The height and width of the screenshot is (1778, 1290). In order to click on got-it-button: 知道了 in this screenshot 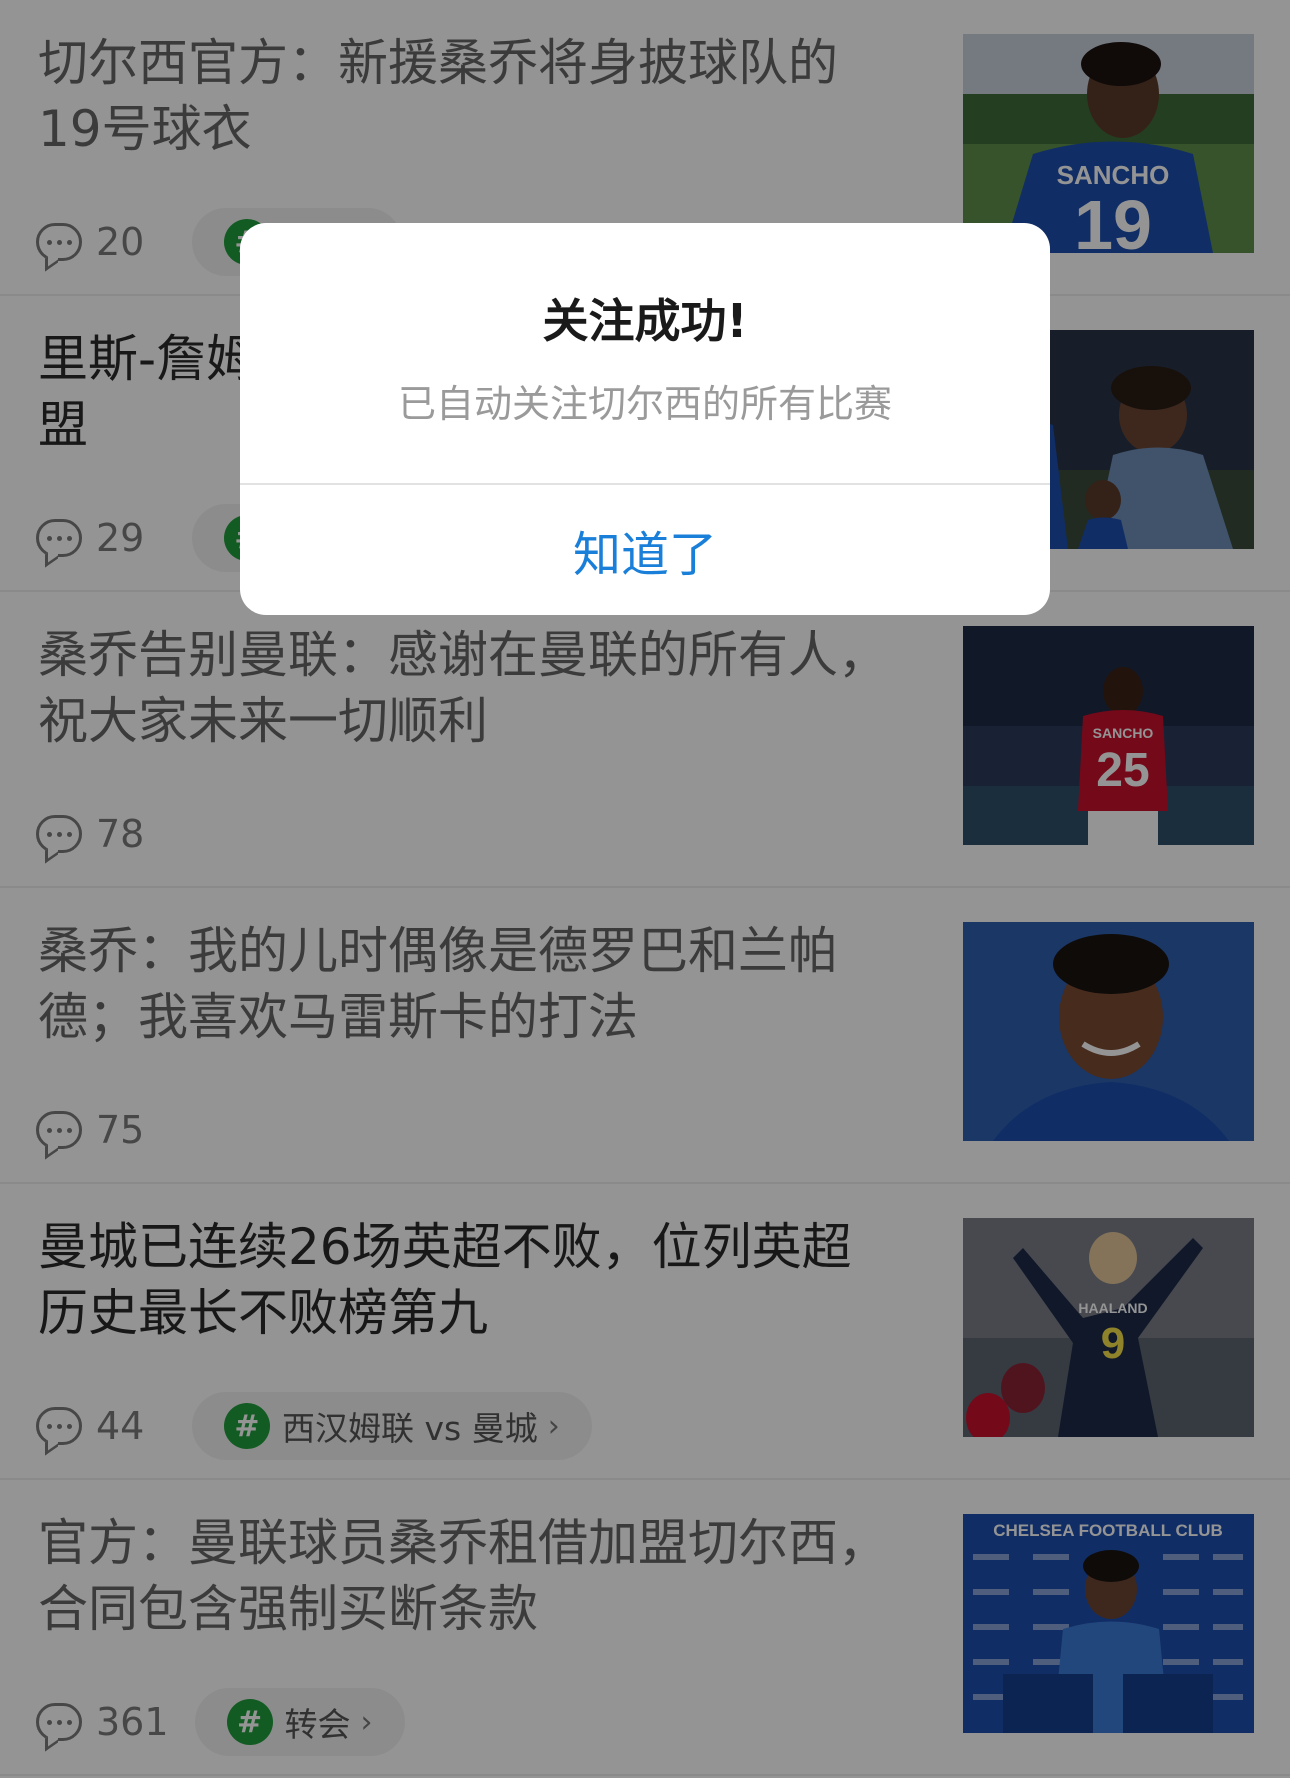, I will do `click(645, 550)`.